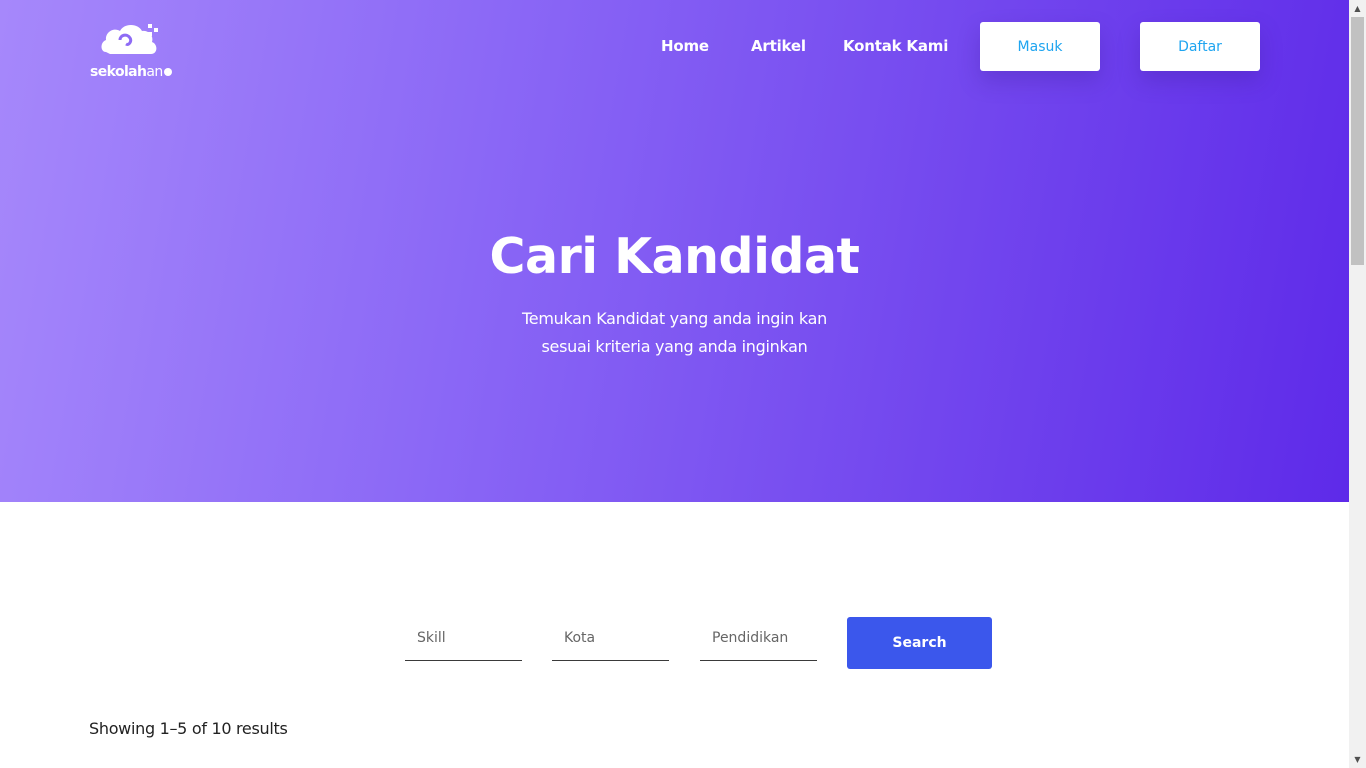 The width and height of the screenshot is (1366, 768). What do you see at coordinates (1357, 759) in the screenshot?
I see `scroll-down-arrow-icon: ▼` at bounding box center [1357, 759].